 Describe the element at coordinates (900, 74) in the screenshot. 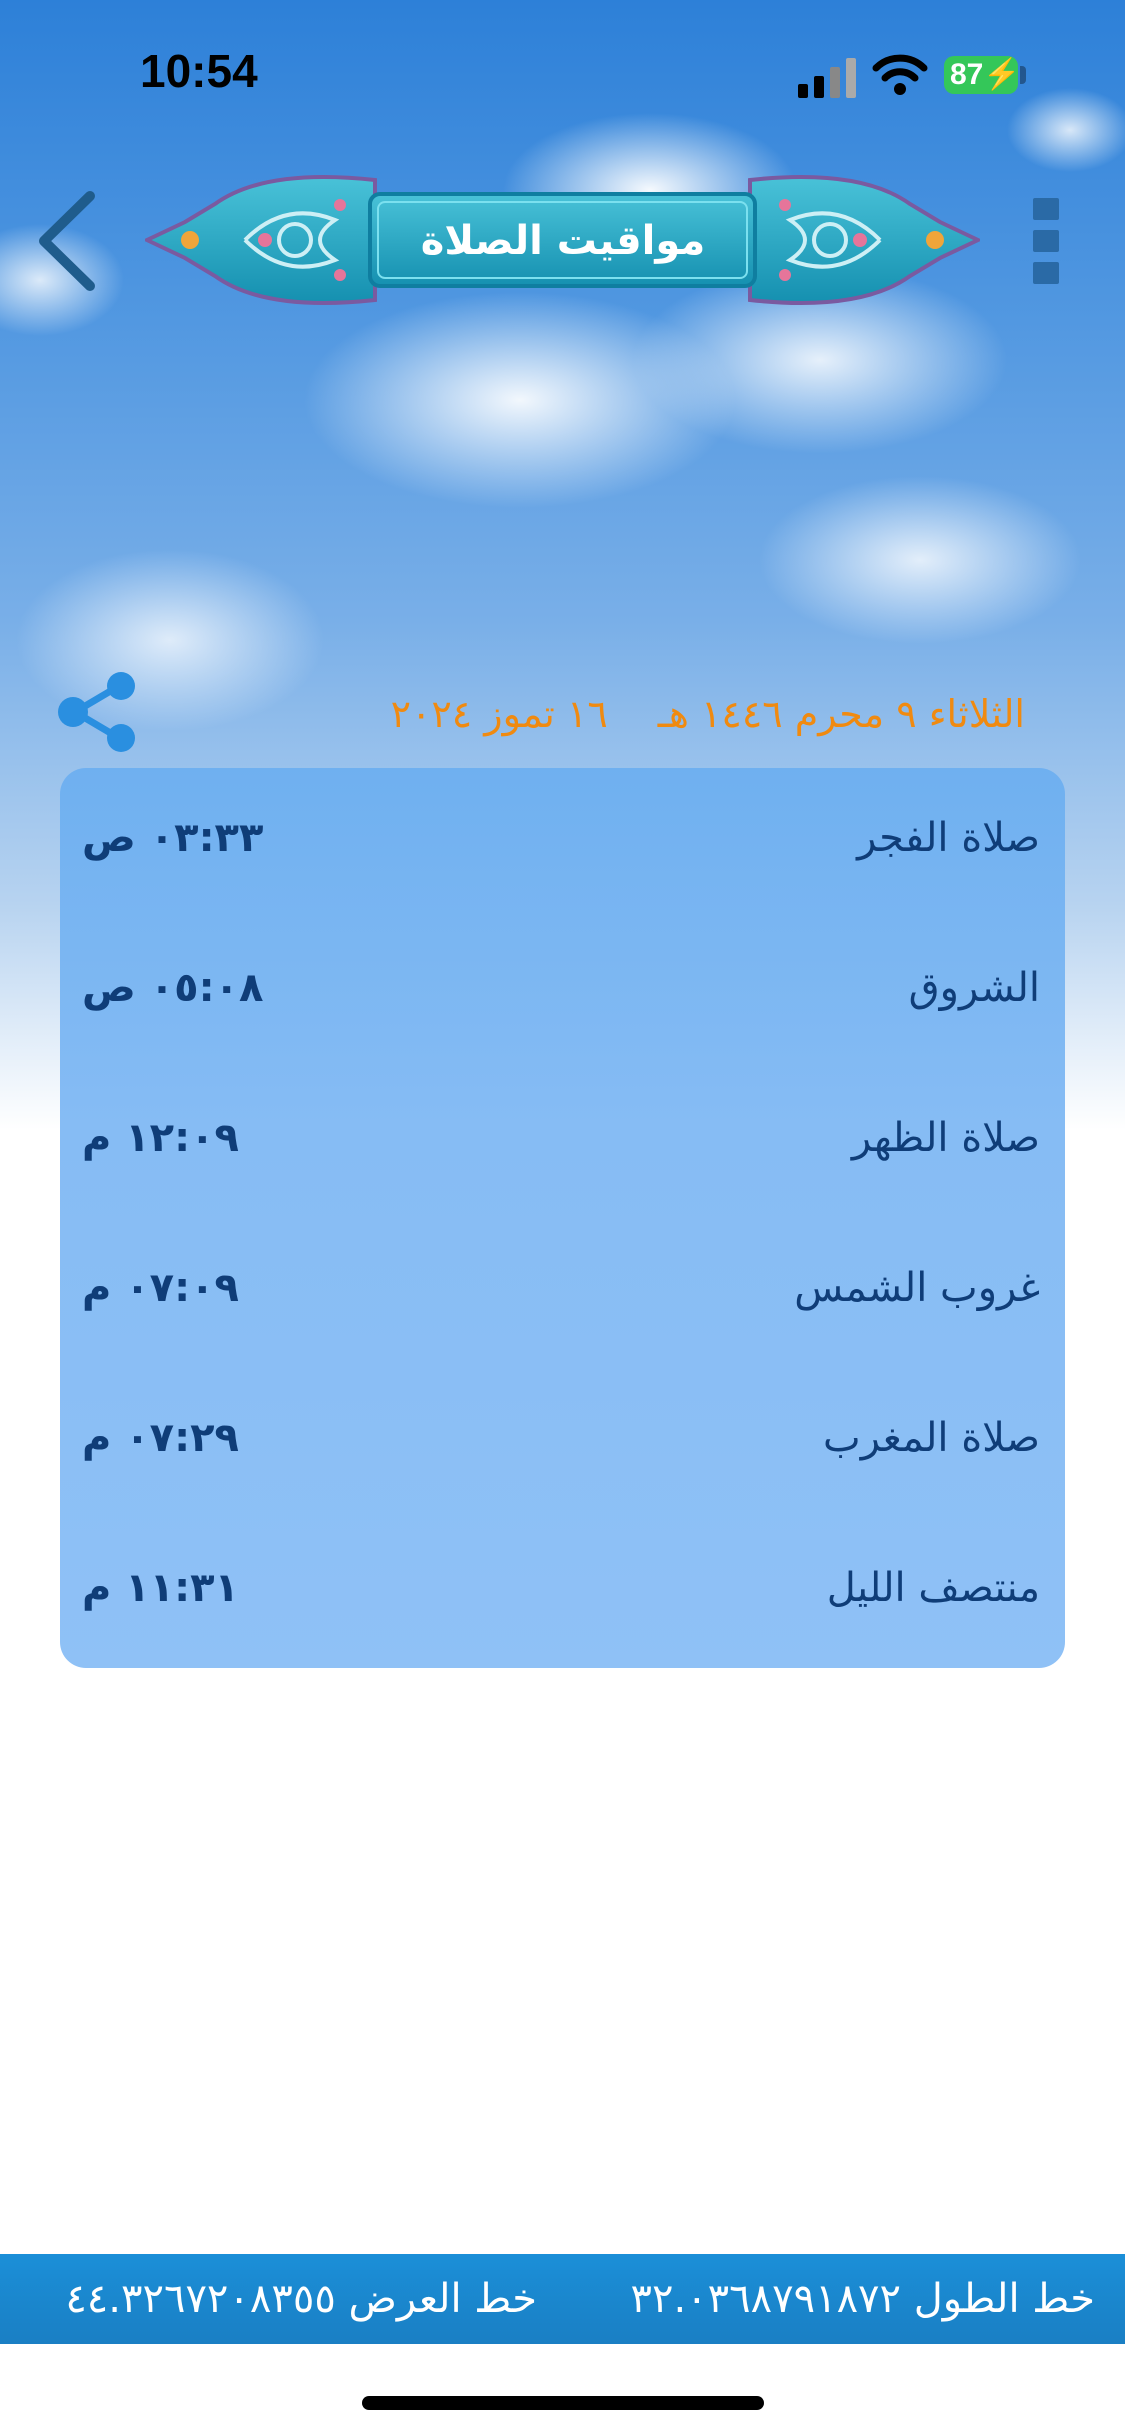

I see `wifi-icon` at that location.